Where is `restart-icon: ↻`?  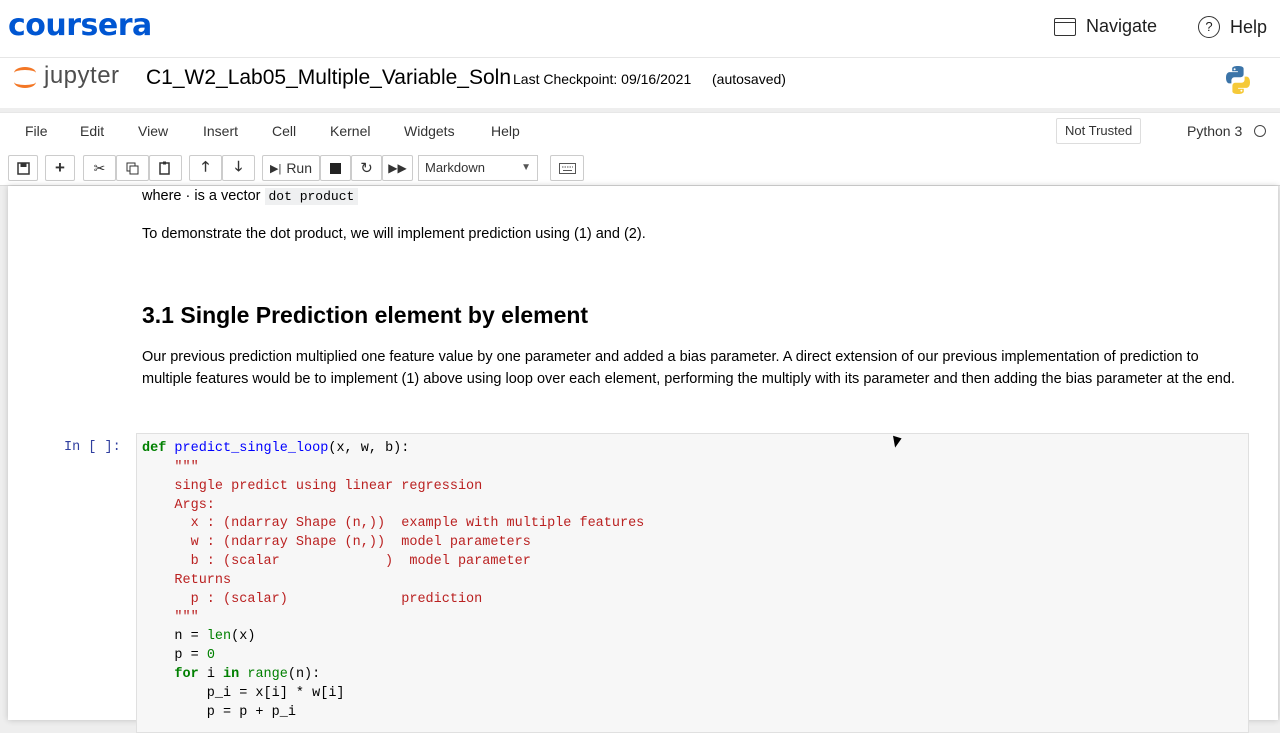 restart-icon: ↻ is located at coordinates (366, 168).